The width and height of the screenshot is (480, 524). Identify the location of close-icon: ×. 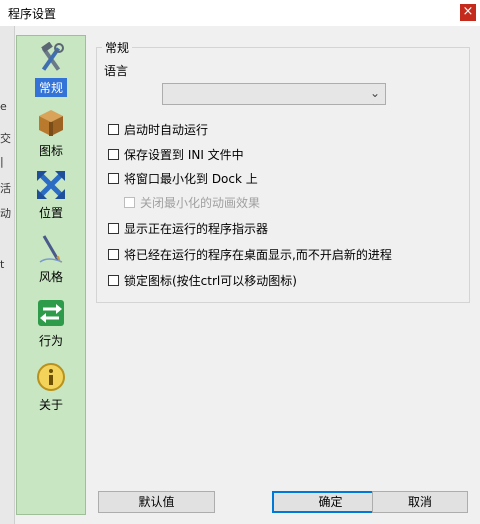
(468, 11).